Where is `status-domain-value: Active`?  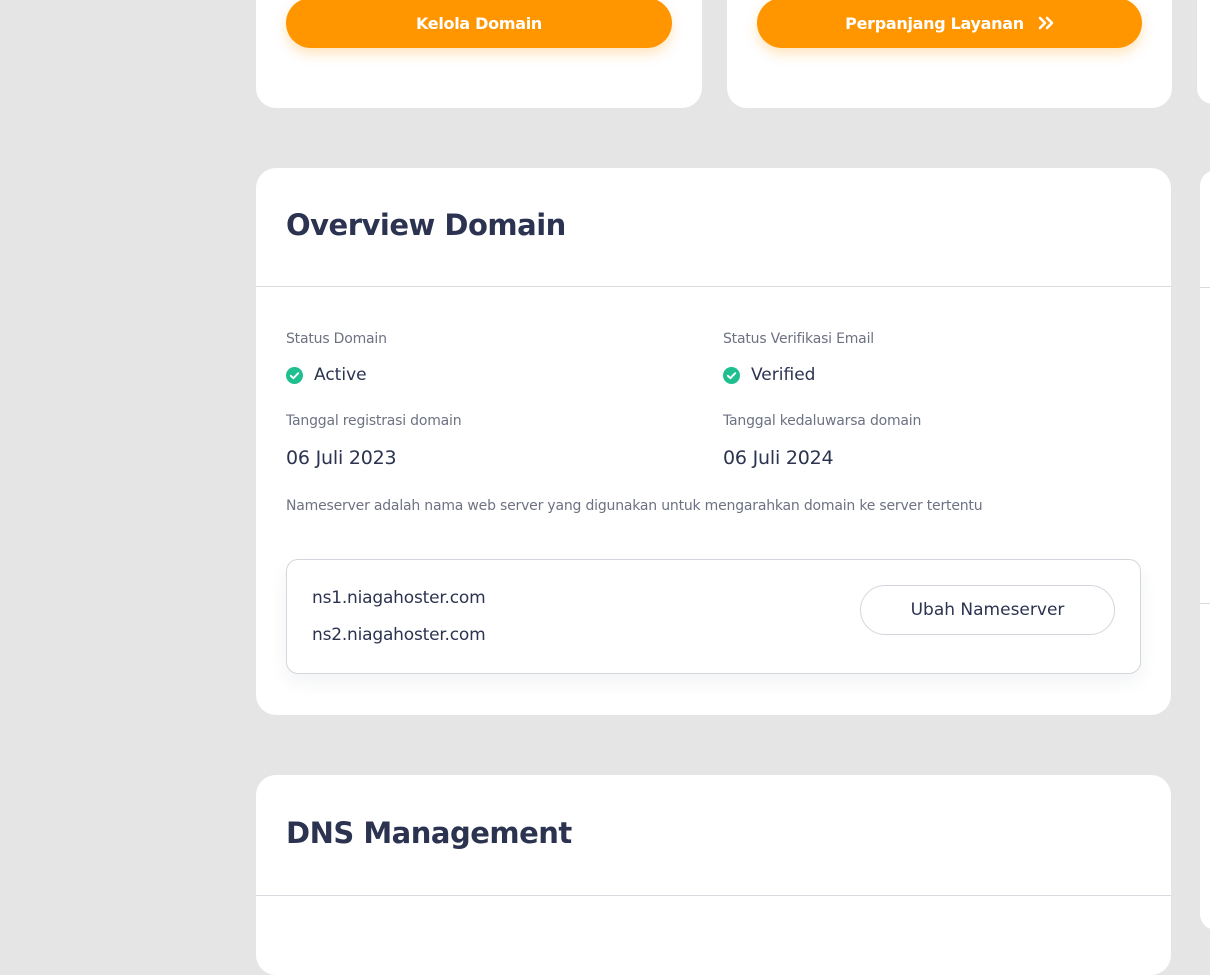
status-domain-value: Active is located at coordinates (326, 375).